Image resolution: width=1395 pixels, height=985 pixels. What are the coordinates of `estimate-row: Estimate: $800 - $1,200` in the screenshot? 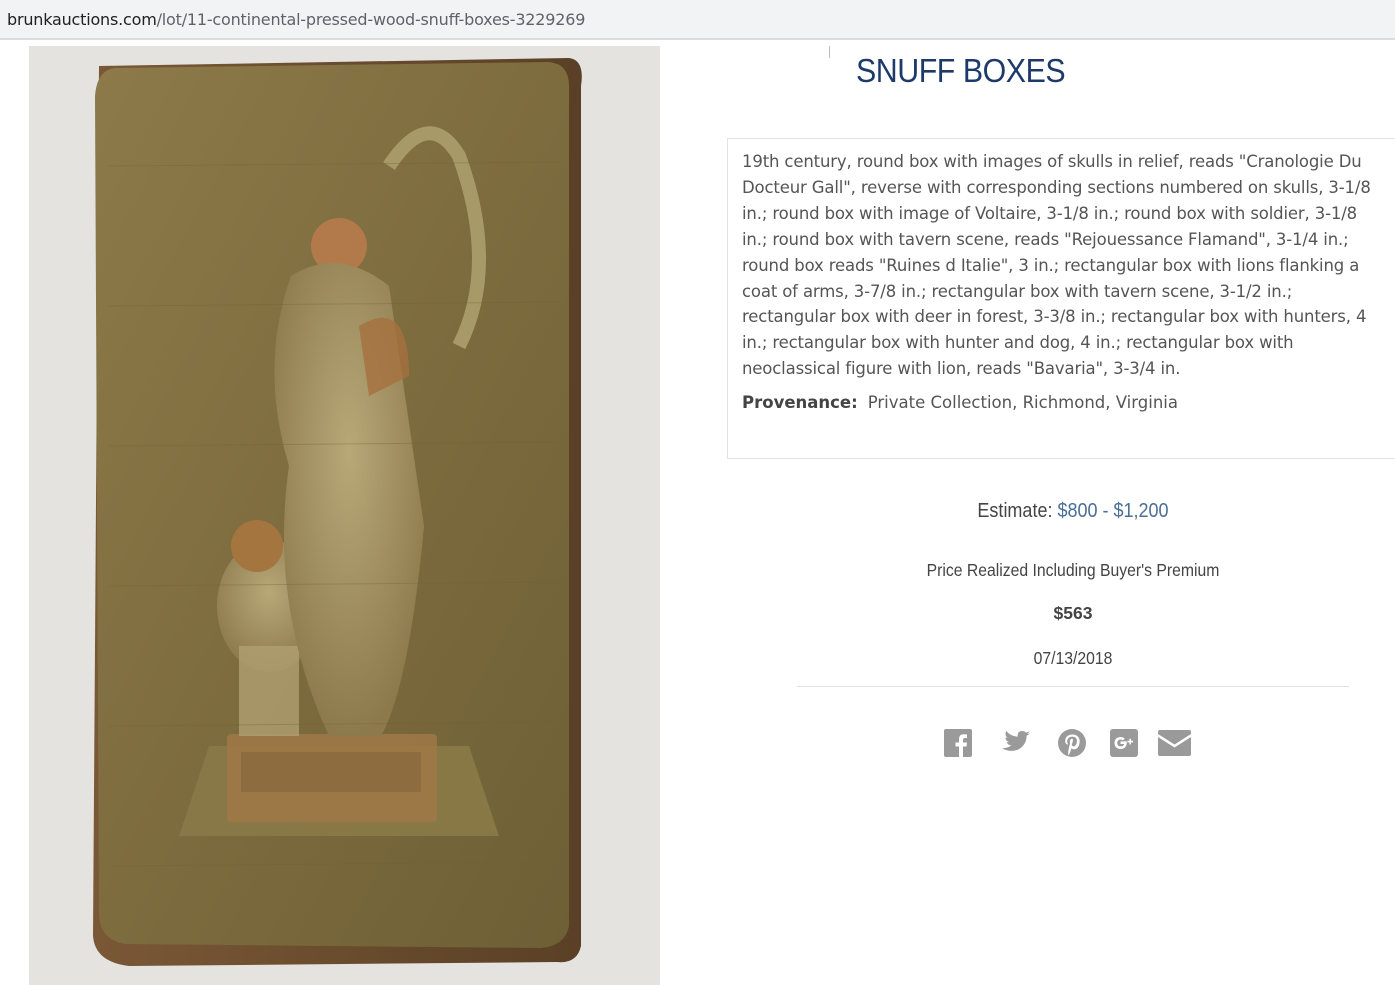 It's located at (1073, 511).